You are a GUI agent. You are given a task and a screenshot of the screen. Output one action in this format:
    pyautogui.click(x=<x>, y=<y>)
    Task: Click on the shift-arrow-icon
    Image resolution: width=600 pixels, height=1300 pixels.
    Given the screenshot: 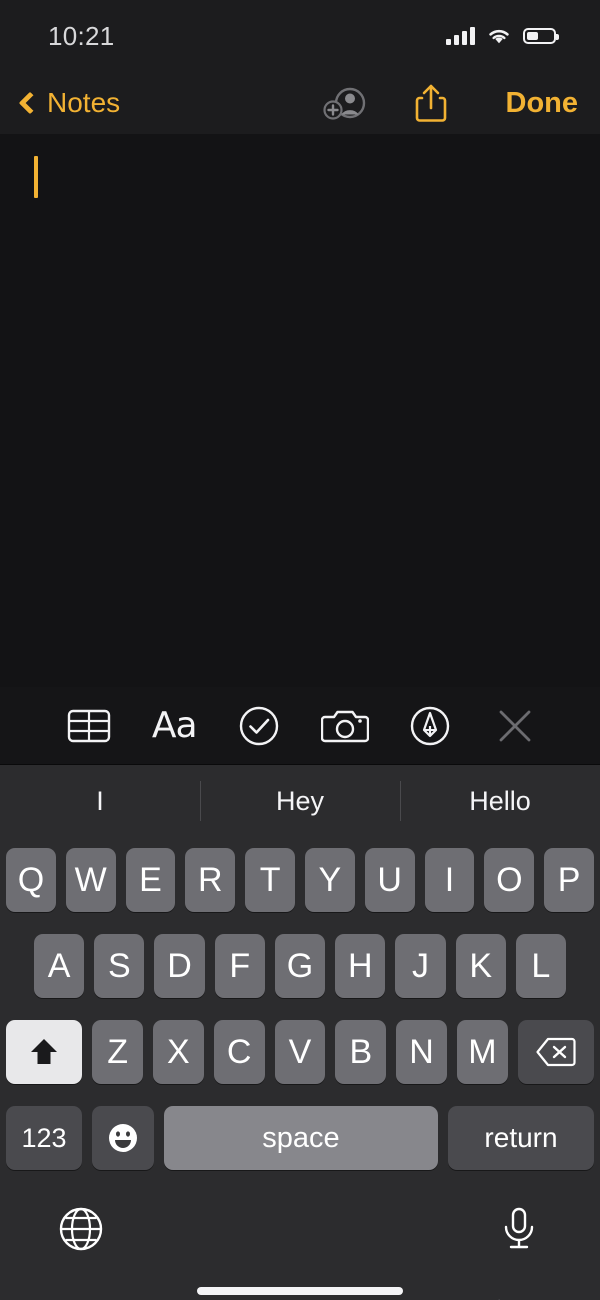 What is the action you would take?
    pyautogui.click(x=44, y=1051)
    